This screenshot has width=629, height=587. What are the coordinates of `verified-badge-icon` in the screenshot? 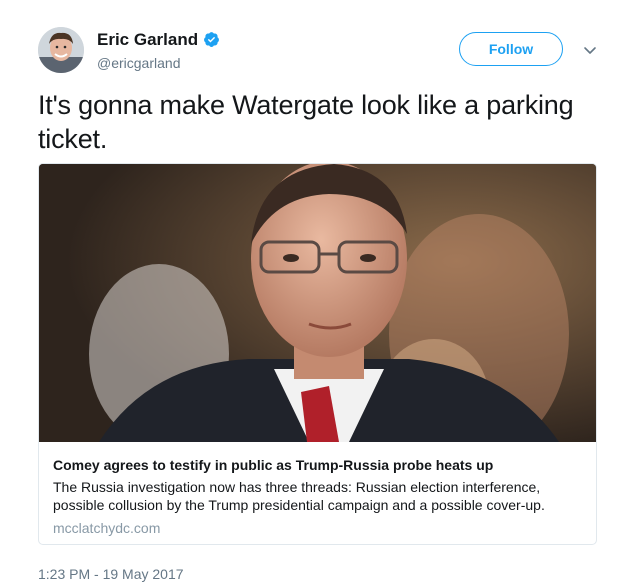 It's located at (211, 39).